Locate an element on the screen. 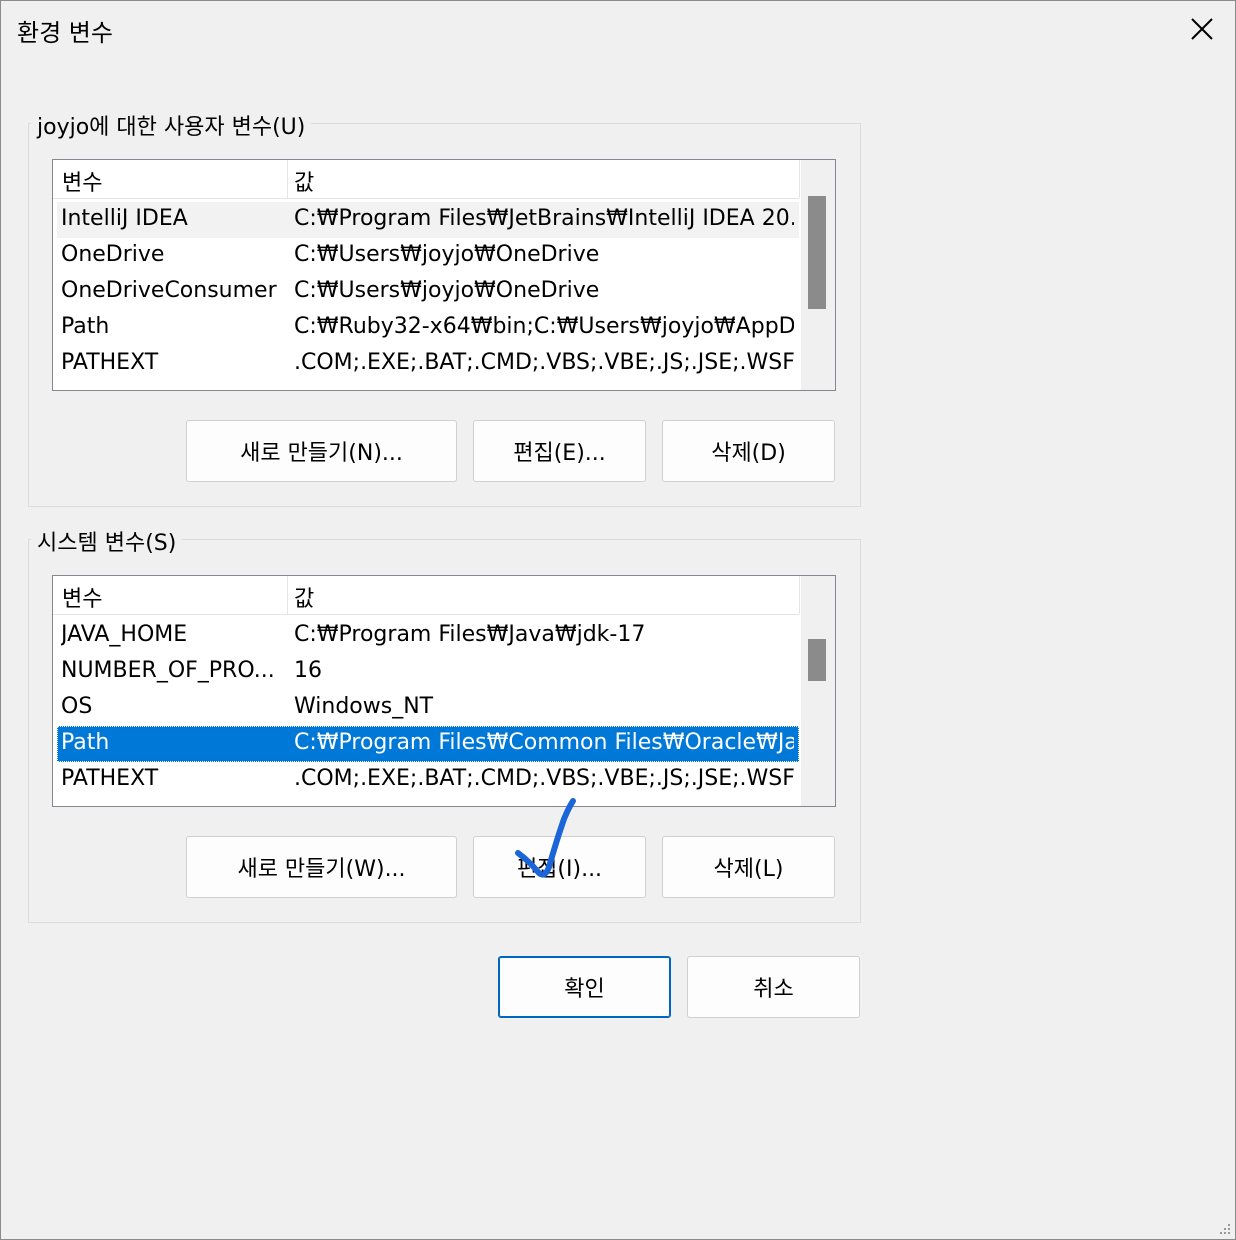 This screenshot has height=1240, width=1236. resize-grip-icon is located at coordinates (1224, 1228).